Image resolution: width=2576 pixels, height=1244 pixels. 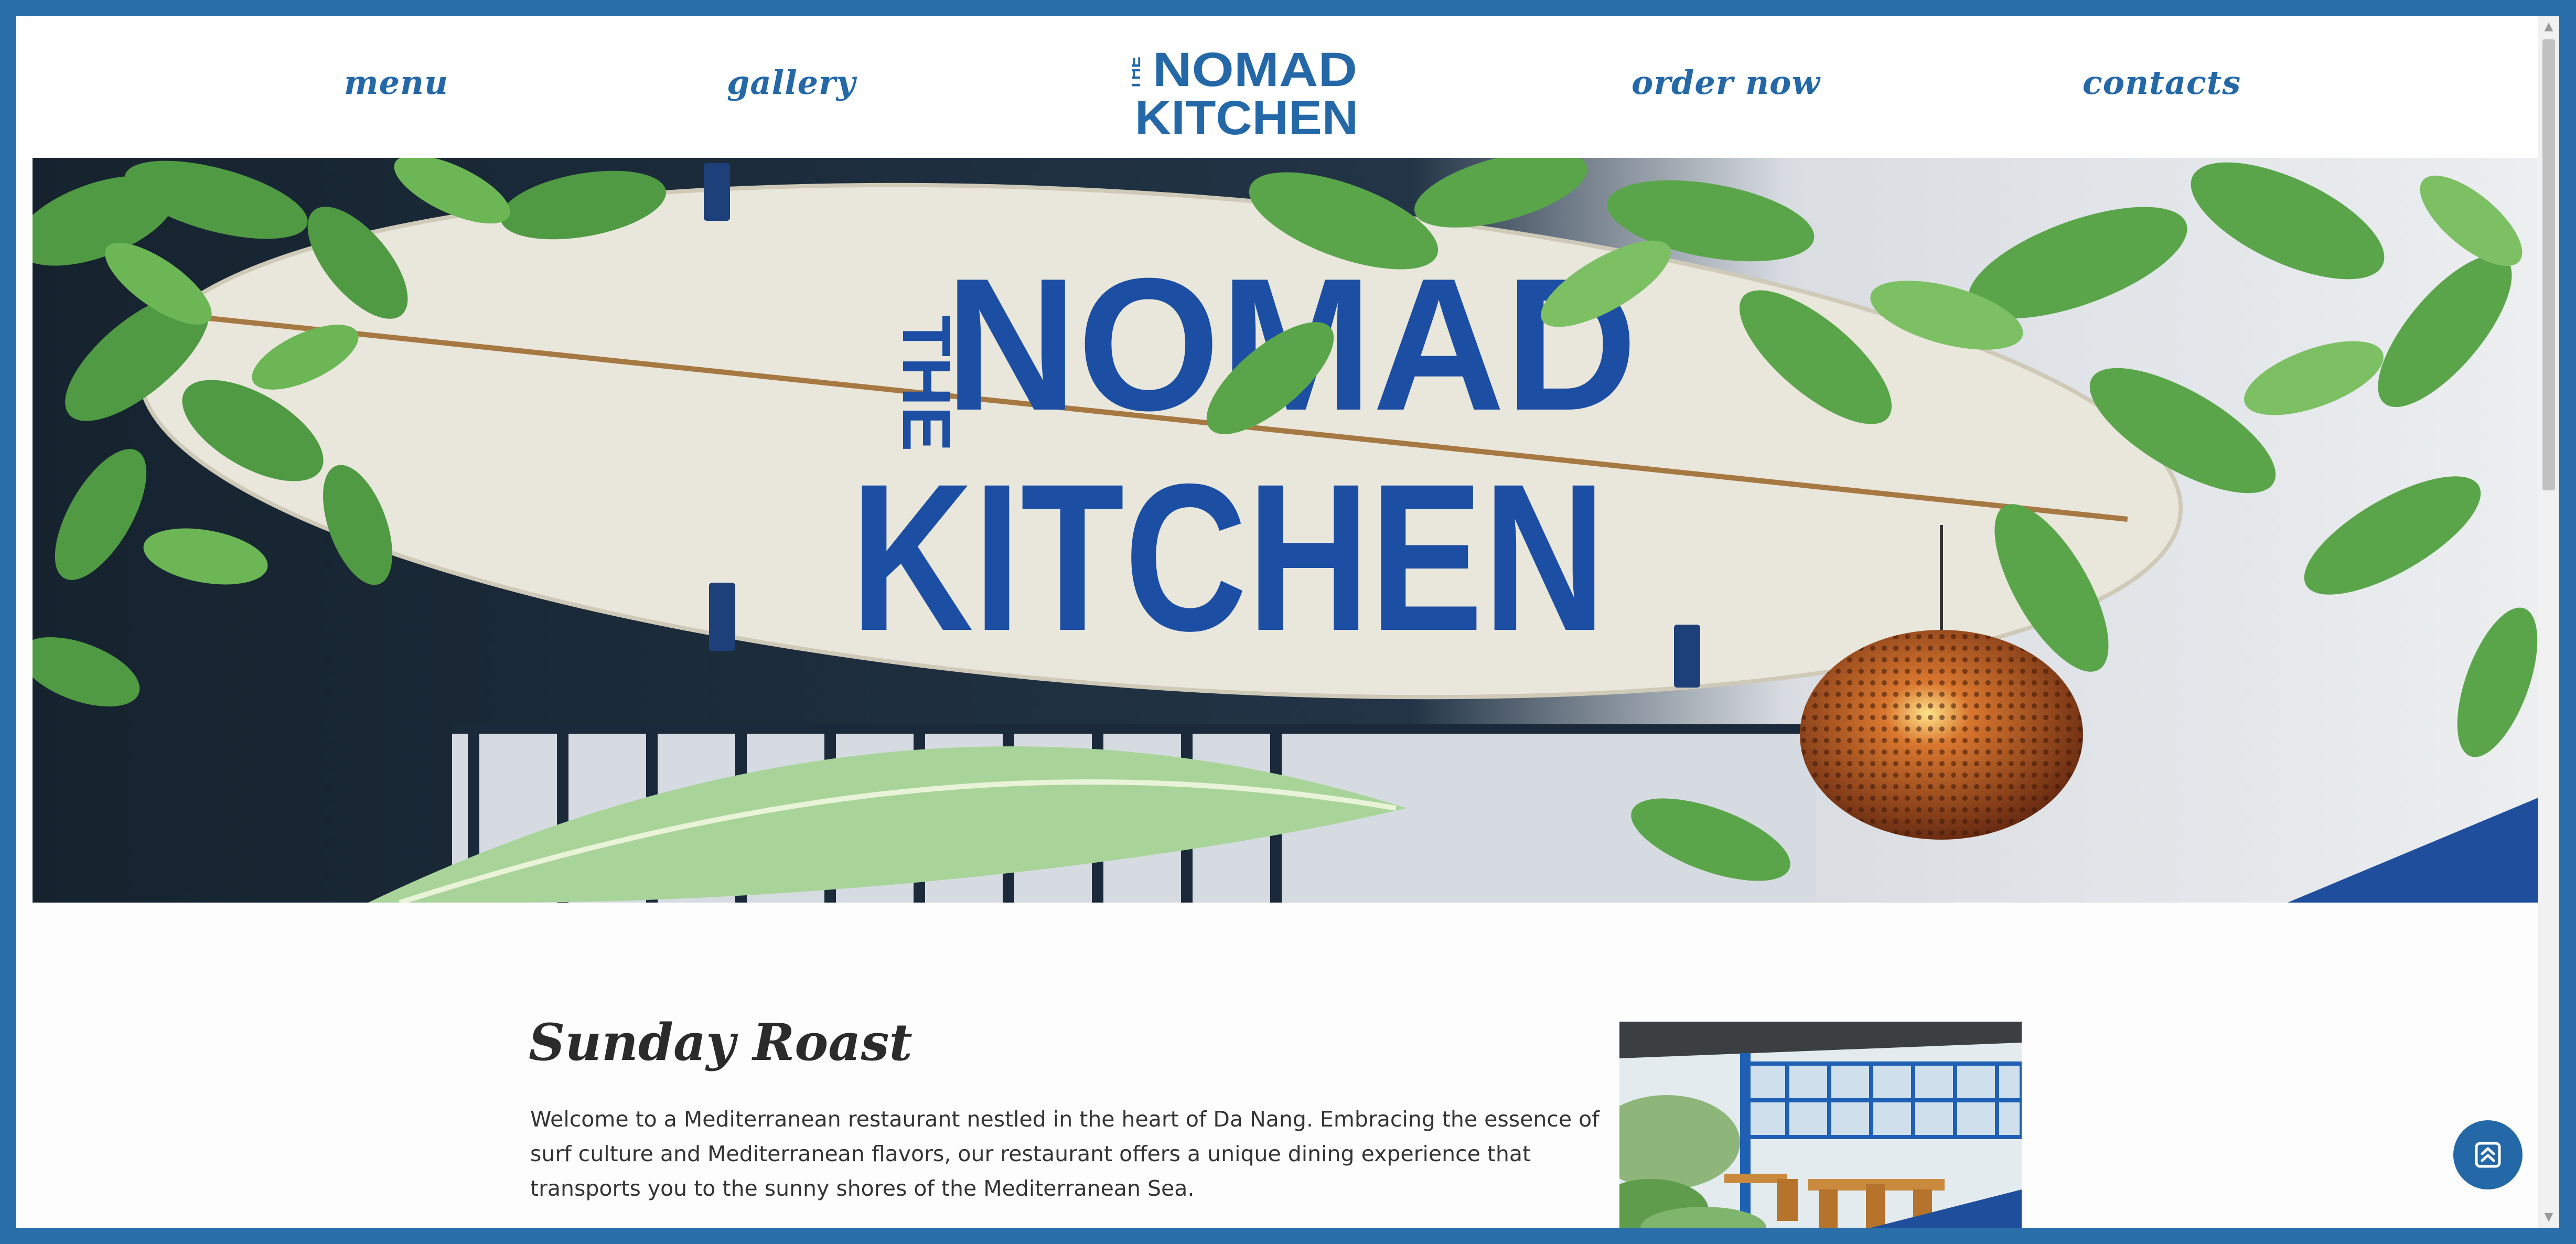 What do you see at coordinates (1255, 69) in the screenshot?
I see `logo-nomad: NOMAD` at bounding box center [1255, 69].